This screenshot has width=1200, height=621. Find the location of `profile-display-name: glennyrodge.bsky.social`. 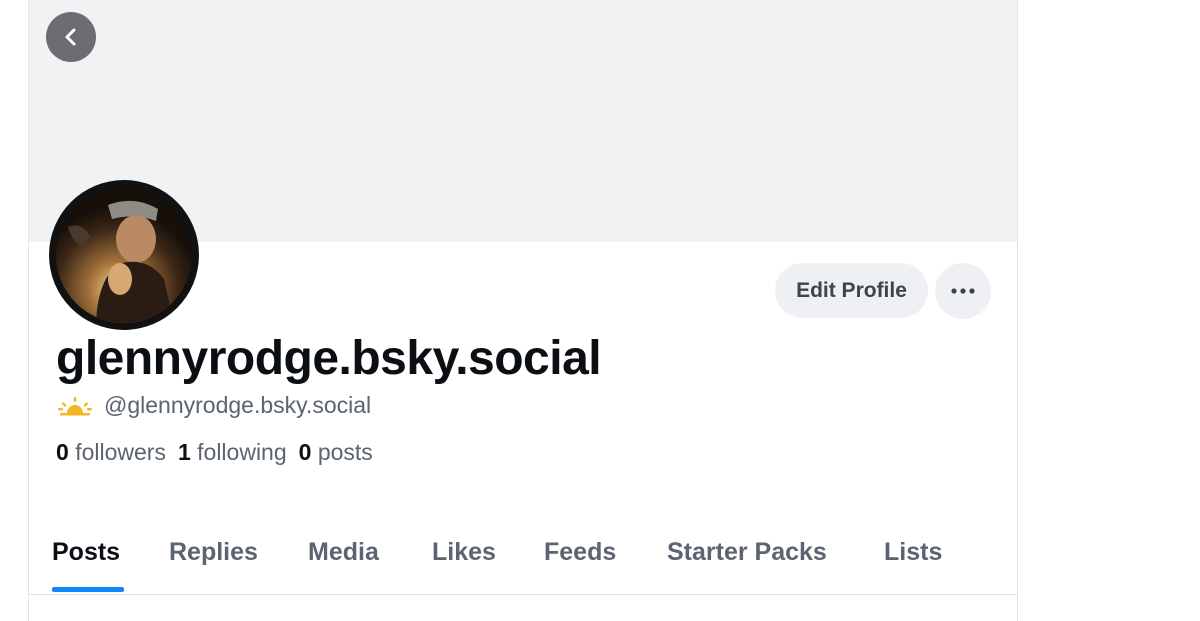

profile-display-name: glennyrodge.bsky.social is located at coordinates (329, 358).